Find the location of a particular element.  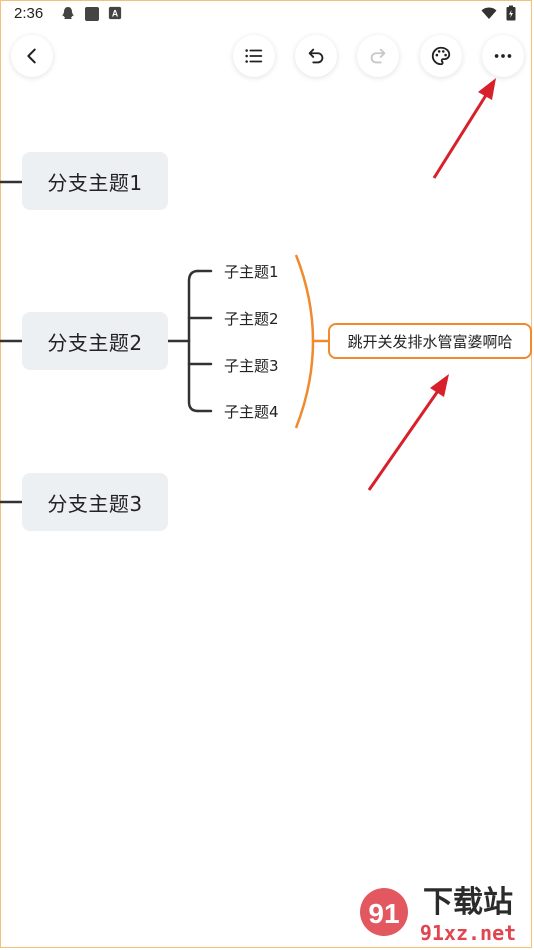

watermark-domain: 91xz.net is located at coordinates (468, 933).